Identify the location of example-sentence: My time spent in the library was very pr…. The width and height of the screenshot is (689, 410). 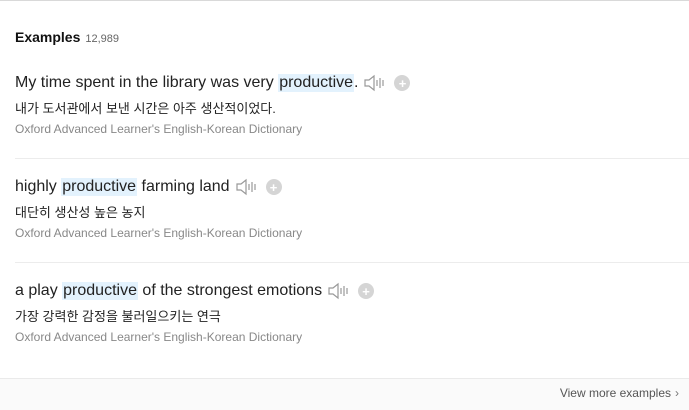
(352, 83).